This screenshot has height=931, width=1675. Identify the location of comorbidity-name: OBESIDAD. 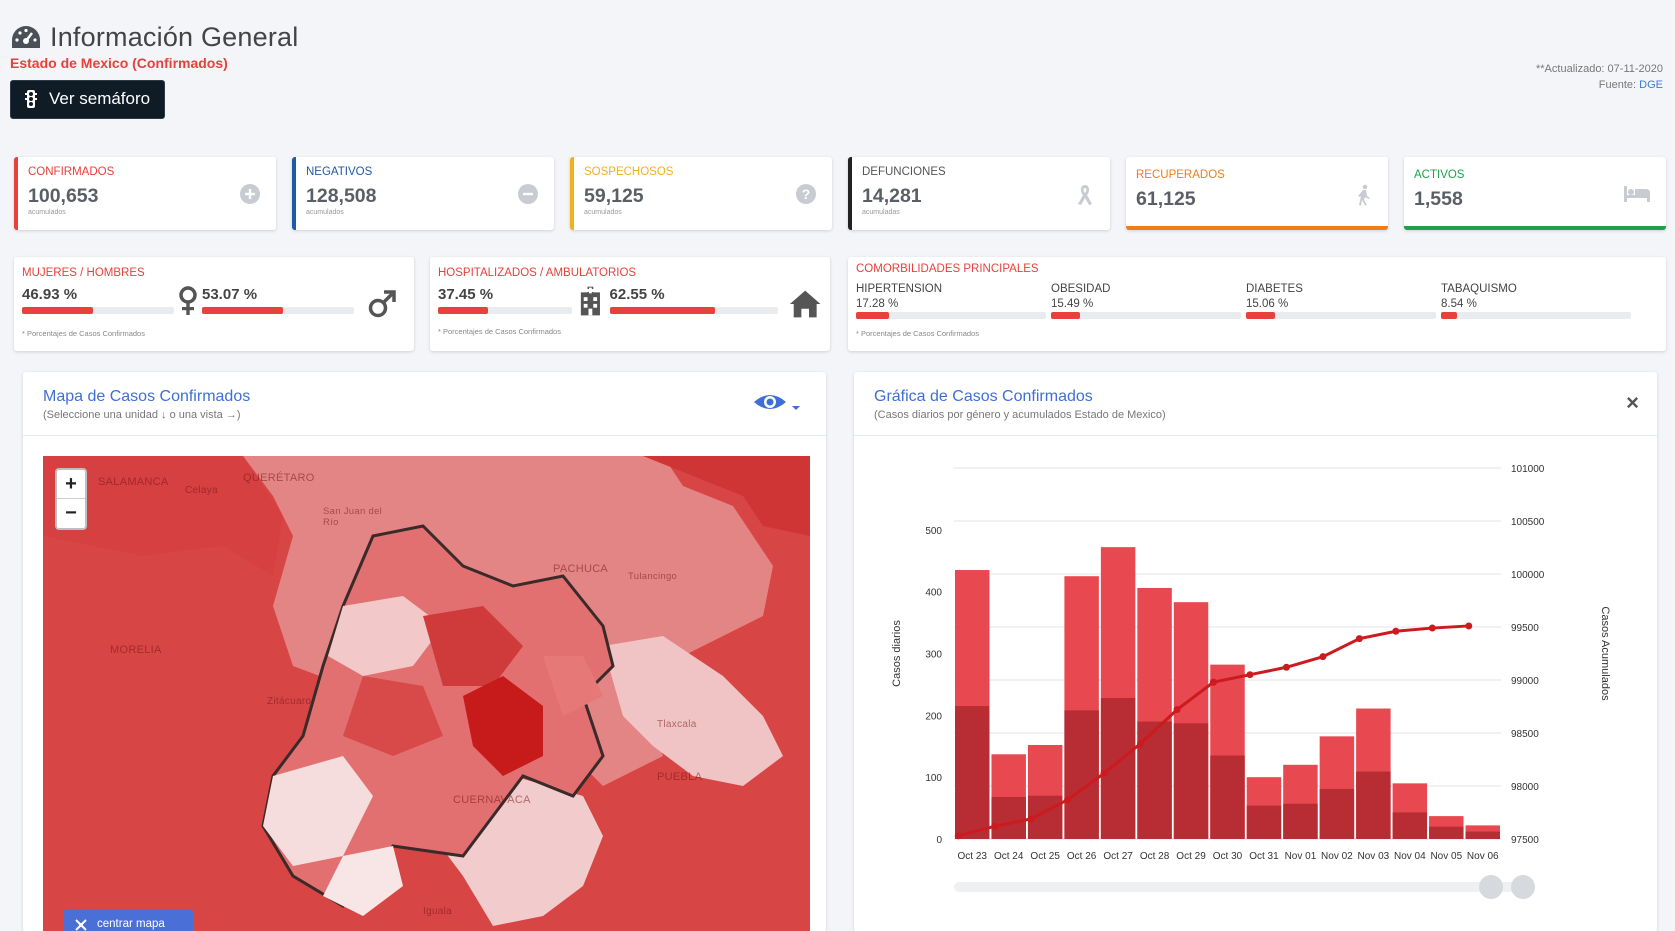
(1081, 289).